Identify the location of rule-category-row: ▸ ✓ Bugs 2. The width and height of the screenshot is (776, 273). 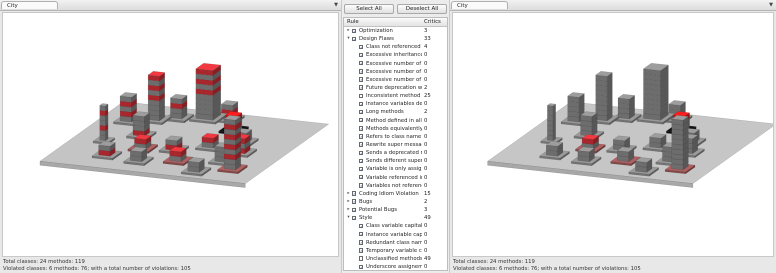
(395, 202).